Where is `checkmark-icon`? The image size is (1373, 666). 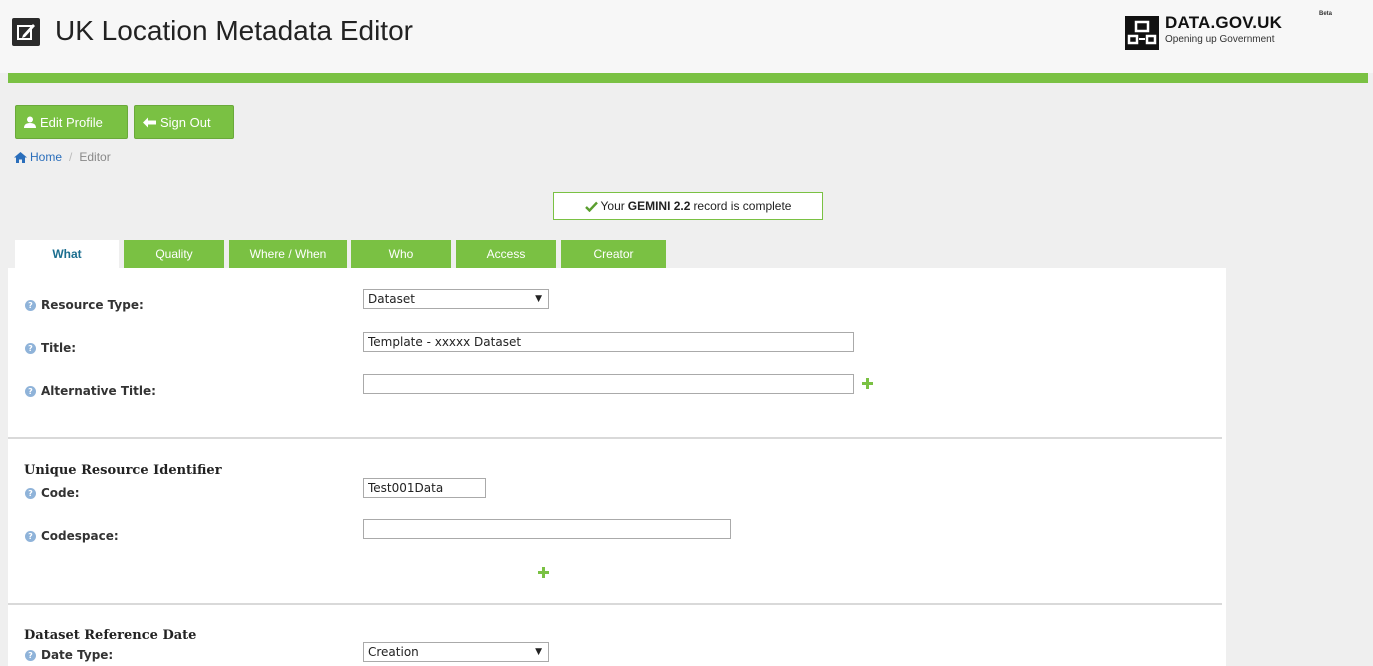
checkmark-icon is located at coordinates (591, 206).